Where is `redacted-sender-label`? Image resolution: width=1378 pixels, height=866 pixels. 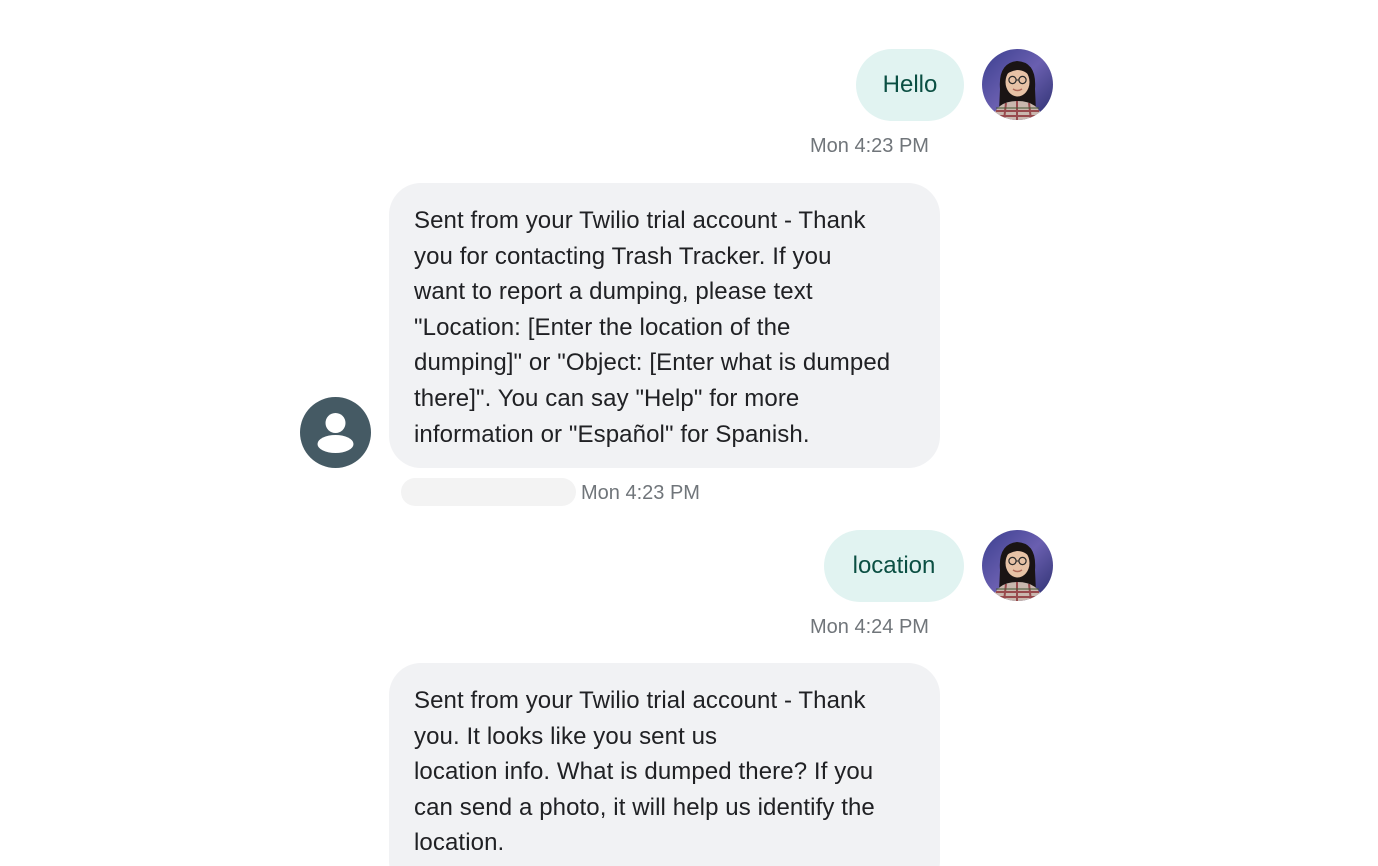
redacted-sender-label is located at coordinates (488, 492).